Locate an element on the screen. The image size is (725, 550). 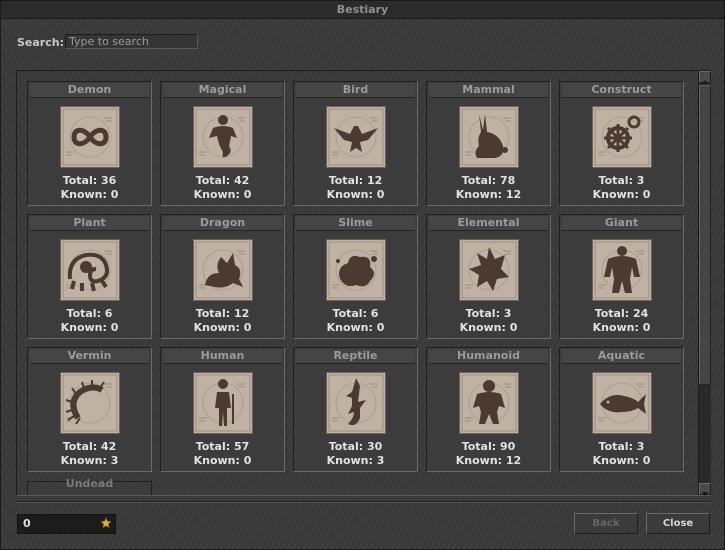
creature-card: Giant Total: 24 Known: 0 is located at coordinates (621, 276).